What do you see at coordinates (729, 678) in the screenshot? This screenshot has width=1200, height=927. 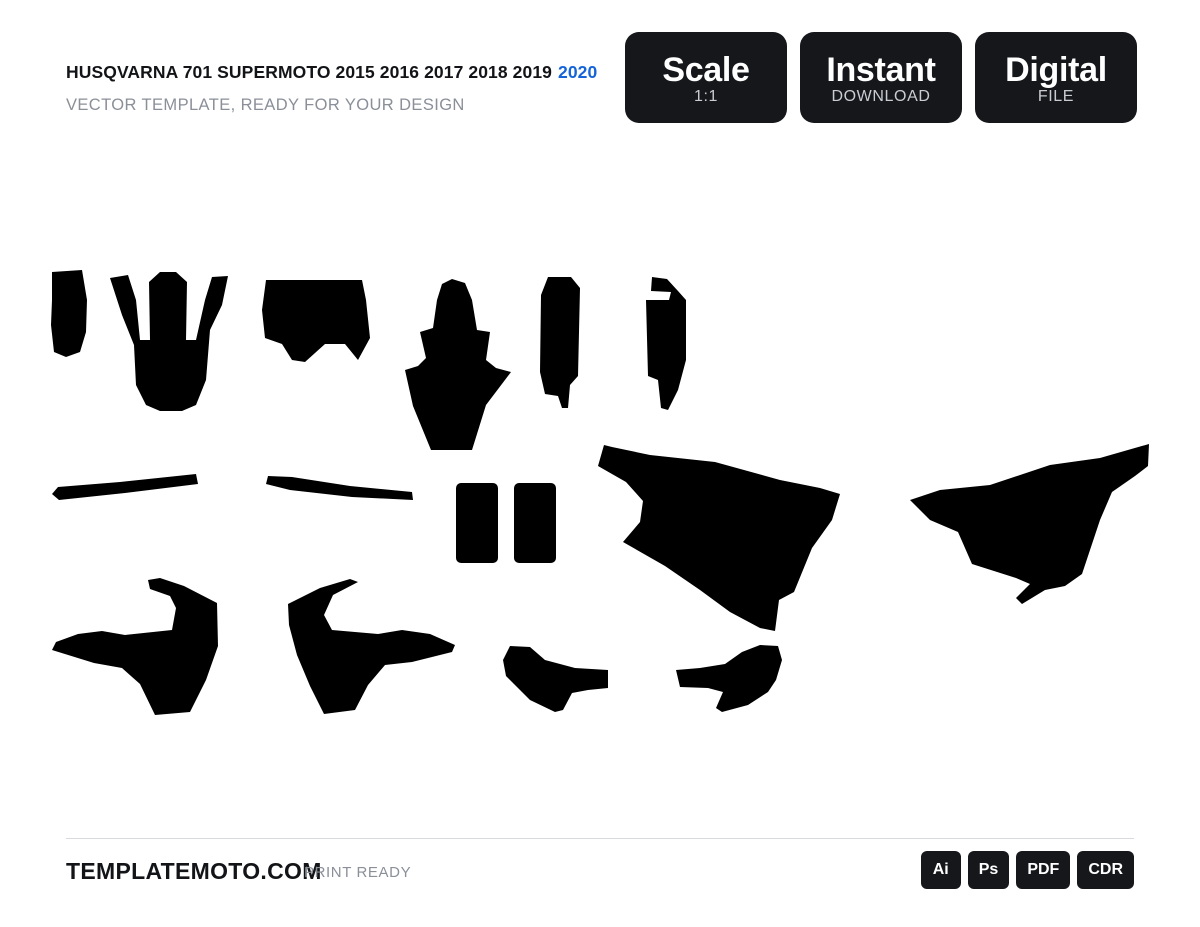 I see `piece-tank-pad-right` at bounding box center [729, 678].